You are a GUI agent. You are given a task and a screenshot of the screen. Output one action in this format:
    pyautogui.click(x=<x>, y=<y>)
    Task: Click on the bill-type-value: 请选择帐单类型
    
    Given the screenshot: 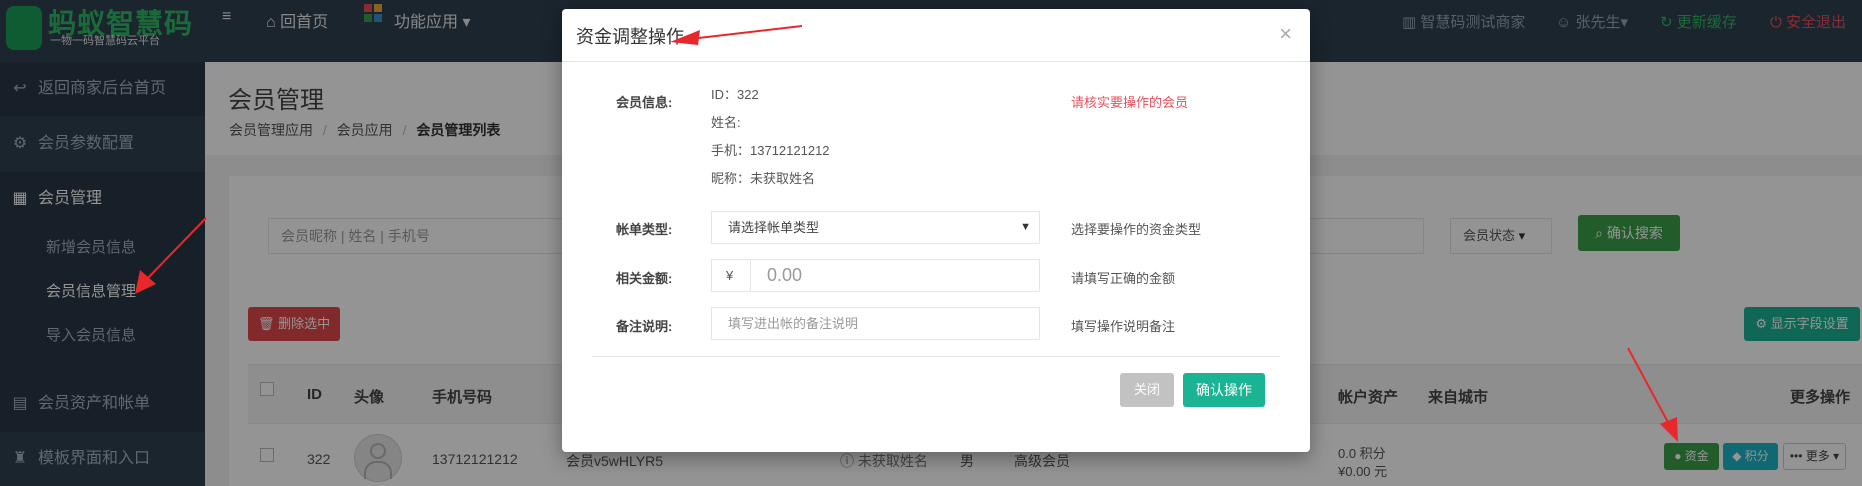 What is the action you would take?
    pyautogui.click(x=774, y=227)
    